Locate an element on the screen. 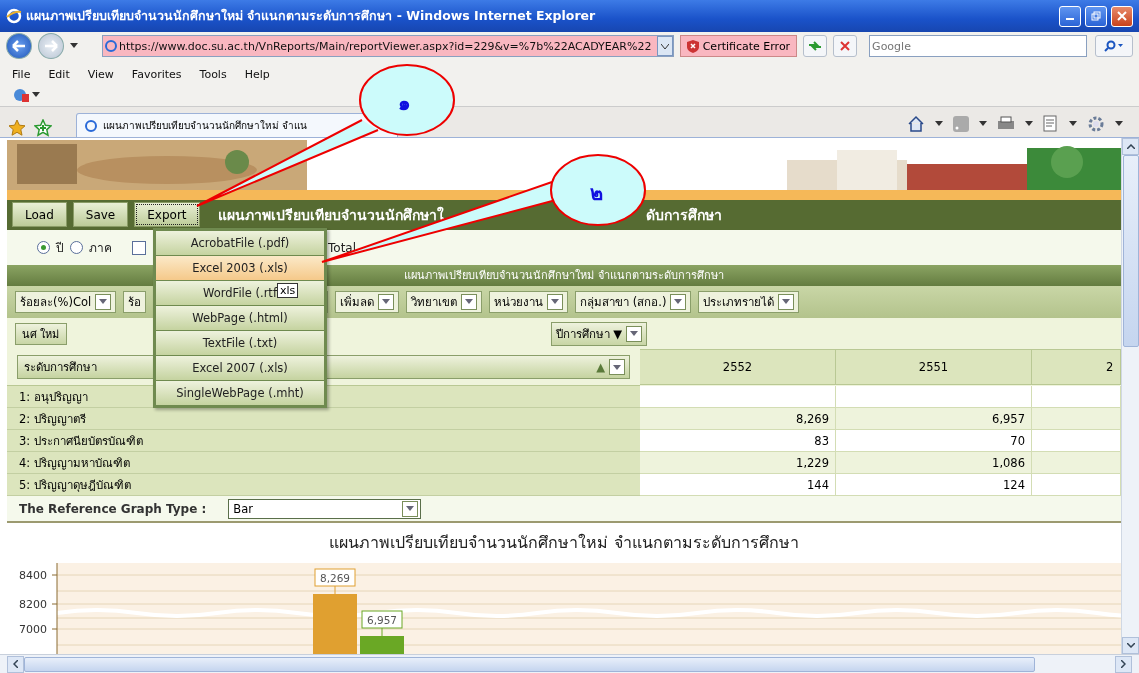  data-label: 8,269 is located at coordinates (335, 581).